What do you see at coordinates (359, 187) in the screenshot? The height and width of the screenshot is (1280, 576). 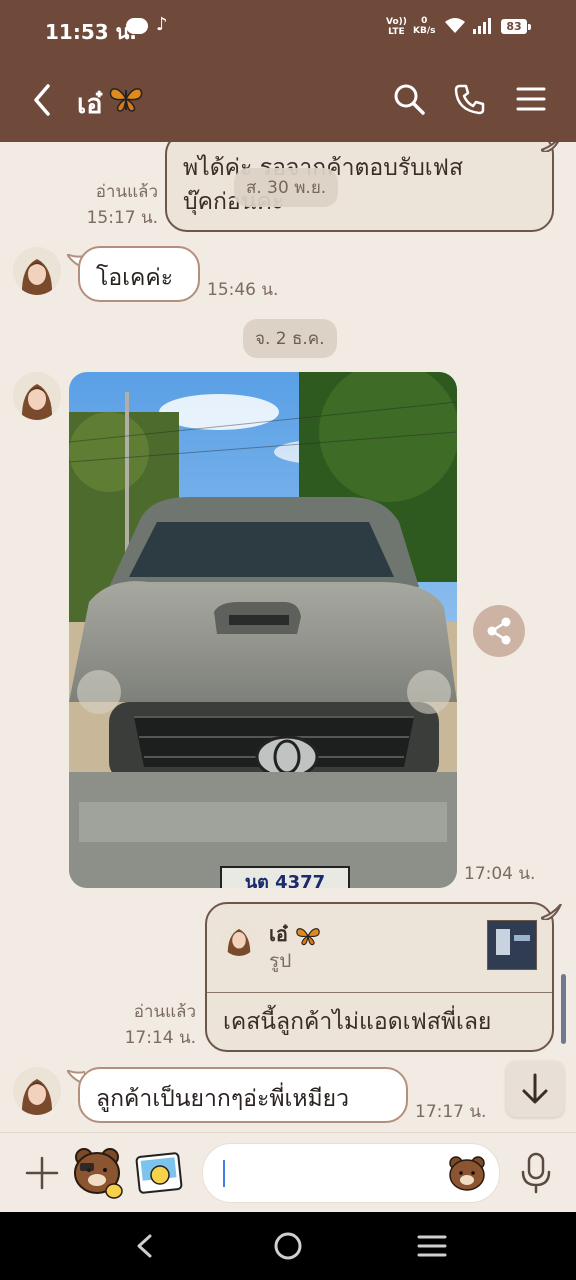 I see `message-bubble-outgoing: พได้ค่ะ รอจากค้าตอบรับเฟส บุ๊คก่อนค่ะ` at bounding box center [359, 187].